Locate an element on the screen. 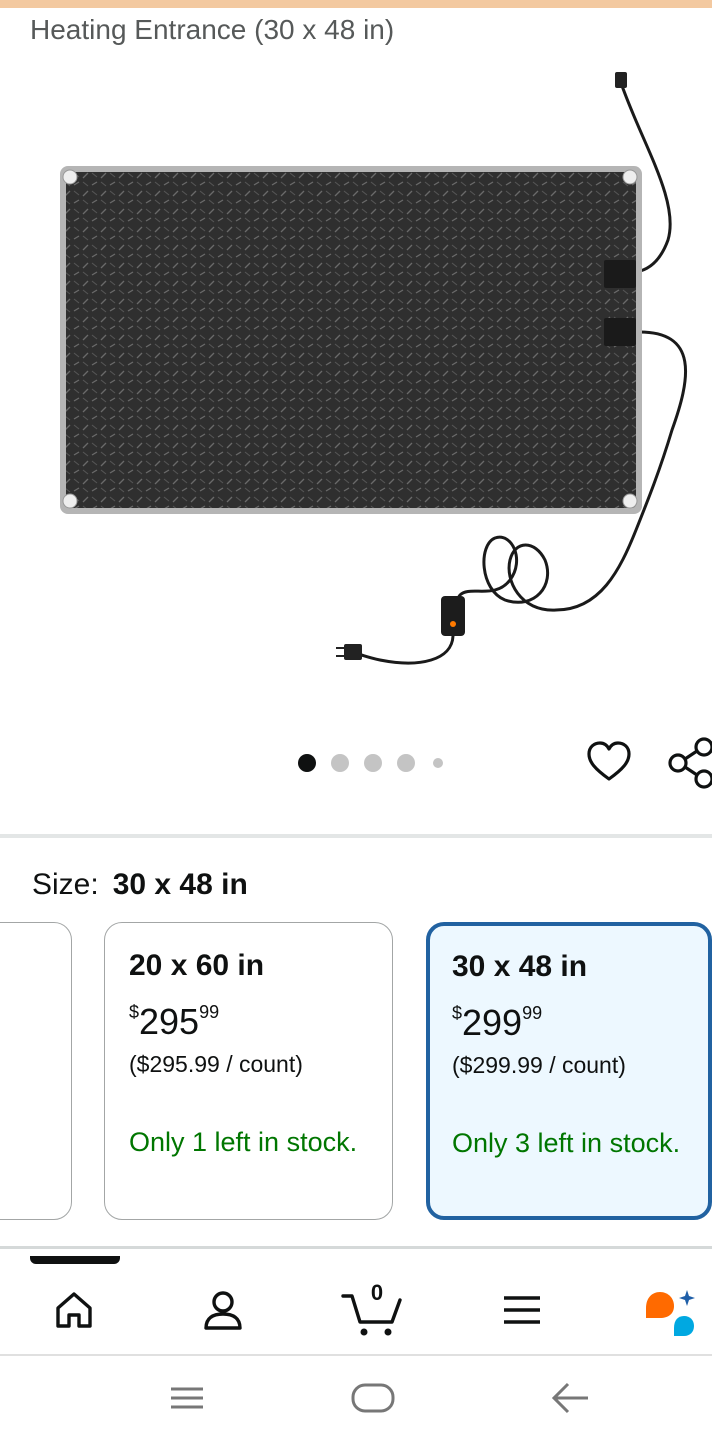  size-option-price: $29999 is located at coordinates (497, 1023).